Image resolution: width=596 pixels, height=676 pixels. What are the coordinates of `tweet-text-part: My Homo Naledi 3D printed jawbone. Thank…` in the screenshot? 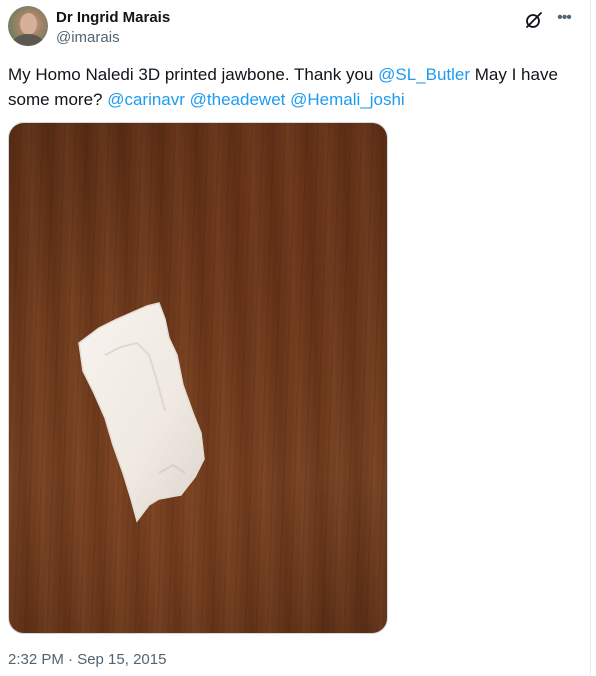 It's located at (193, 74).